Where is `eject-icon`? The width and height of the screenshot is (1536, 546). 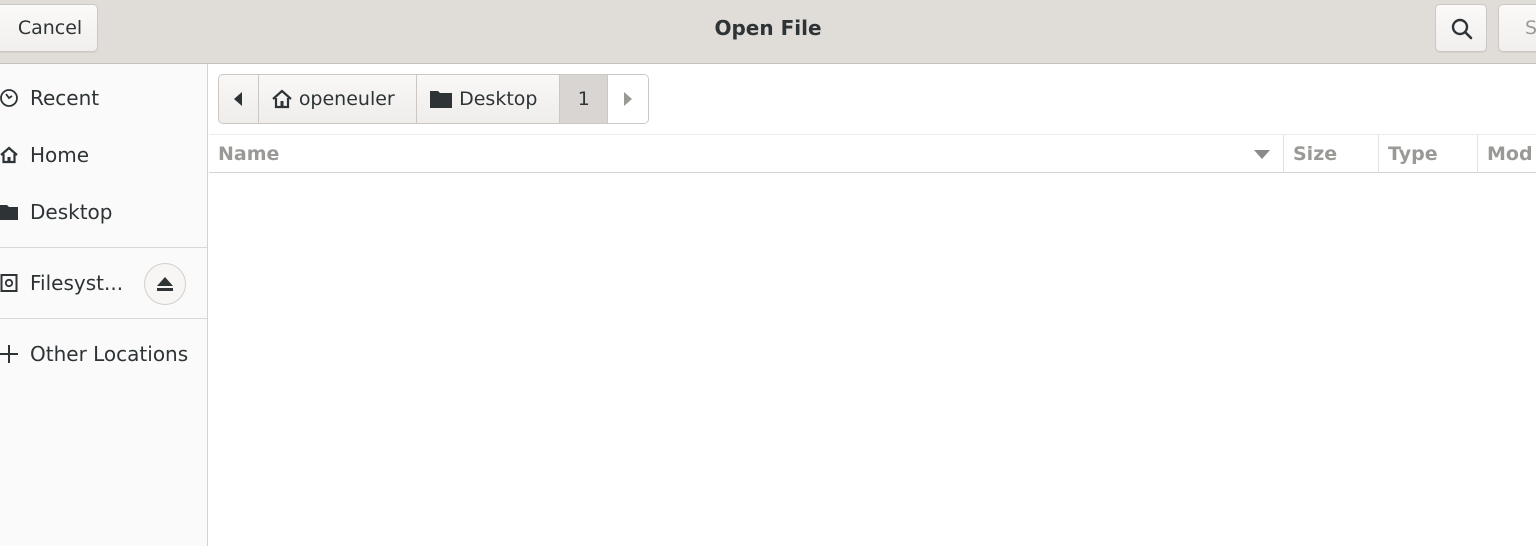
eject-icon is located at coordinates (165, 284).